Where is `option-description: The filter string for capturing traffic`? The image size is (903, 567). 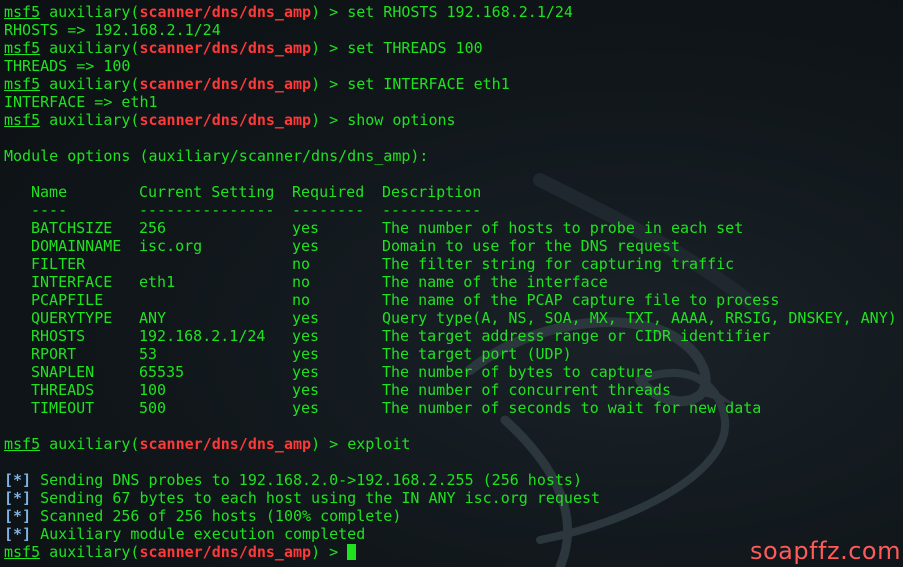 option-description: The filter string for capturing traffic is located at coordinates (558, 264).